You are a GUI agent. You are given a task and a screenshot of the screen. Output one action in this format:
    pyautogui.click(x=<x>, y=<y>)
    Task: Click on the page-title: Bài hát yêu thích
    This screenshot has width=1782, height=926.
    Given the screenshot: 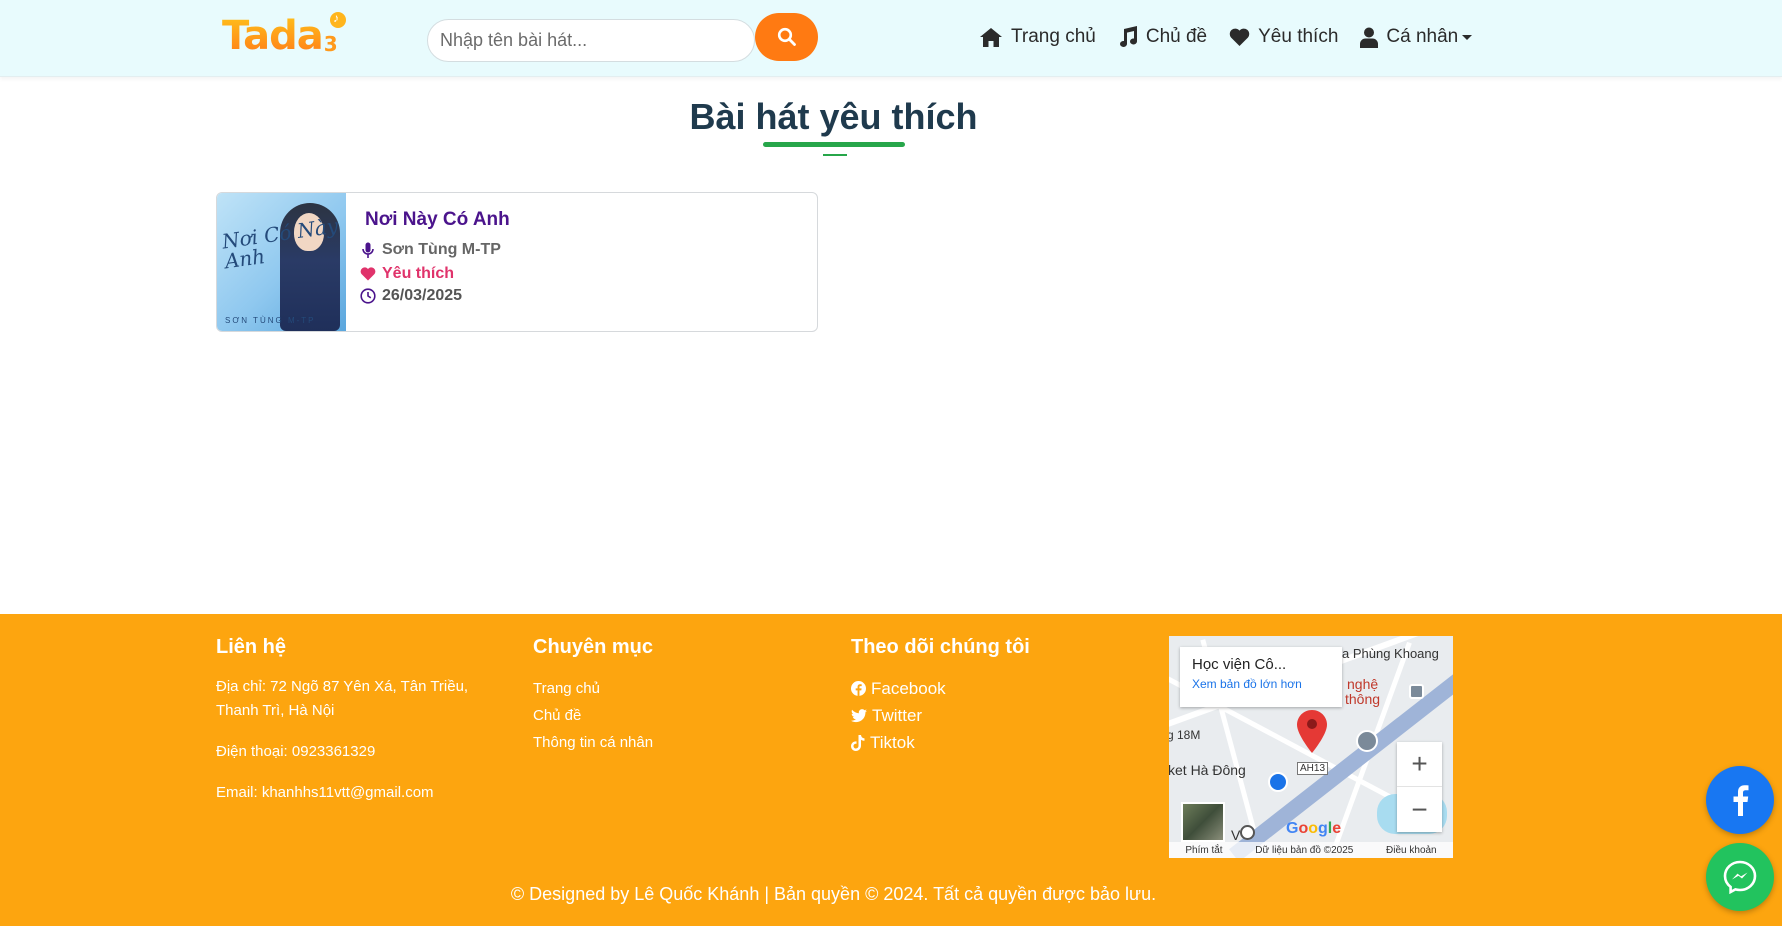 What is the action you would take?
    pyautogui.click(x=833, y=116)
    